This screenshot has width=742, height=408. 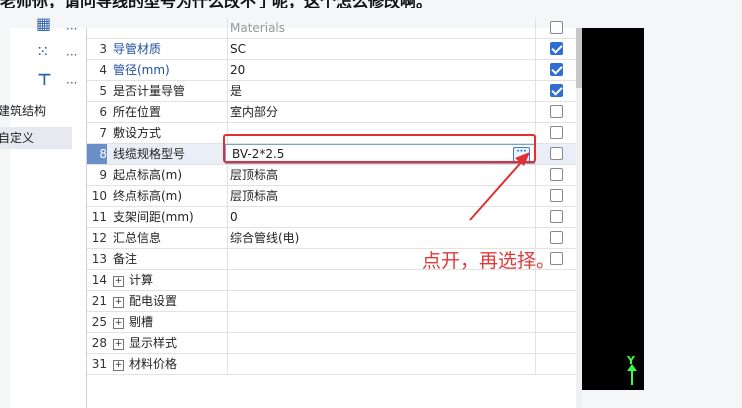 What do you see at coordinates (148, 175) in the screenshot?
I see `property-name: 起点标高(m)` at bounding box center [148, 175].